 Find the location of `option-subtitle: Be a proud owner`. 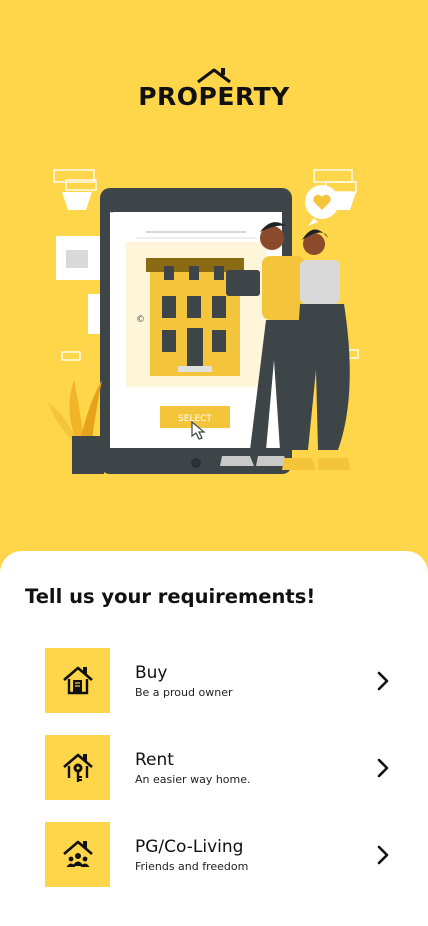

option-subtitle: Be a proud owner is located at coordinates (184, 692).